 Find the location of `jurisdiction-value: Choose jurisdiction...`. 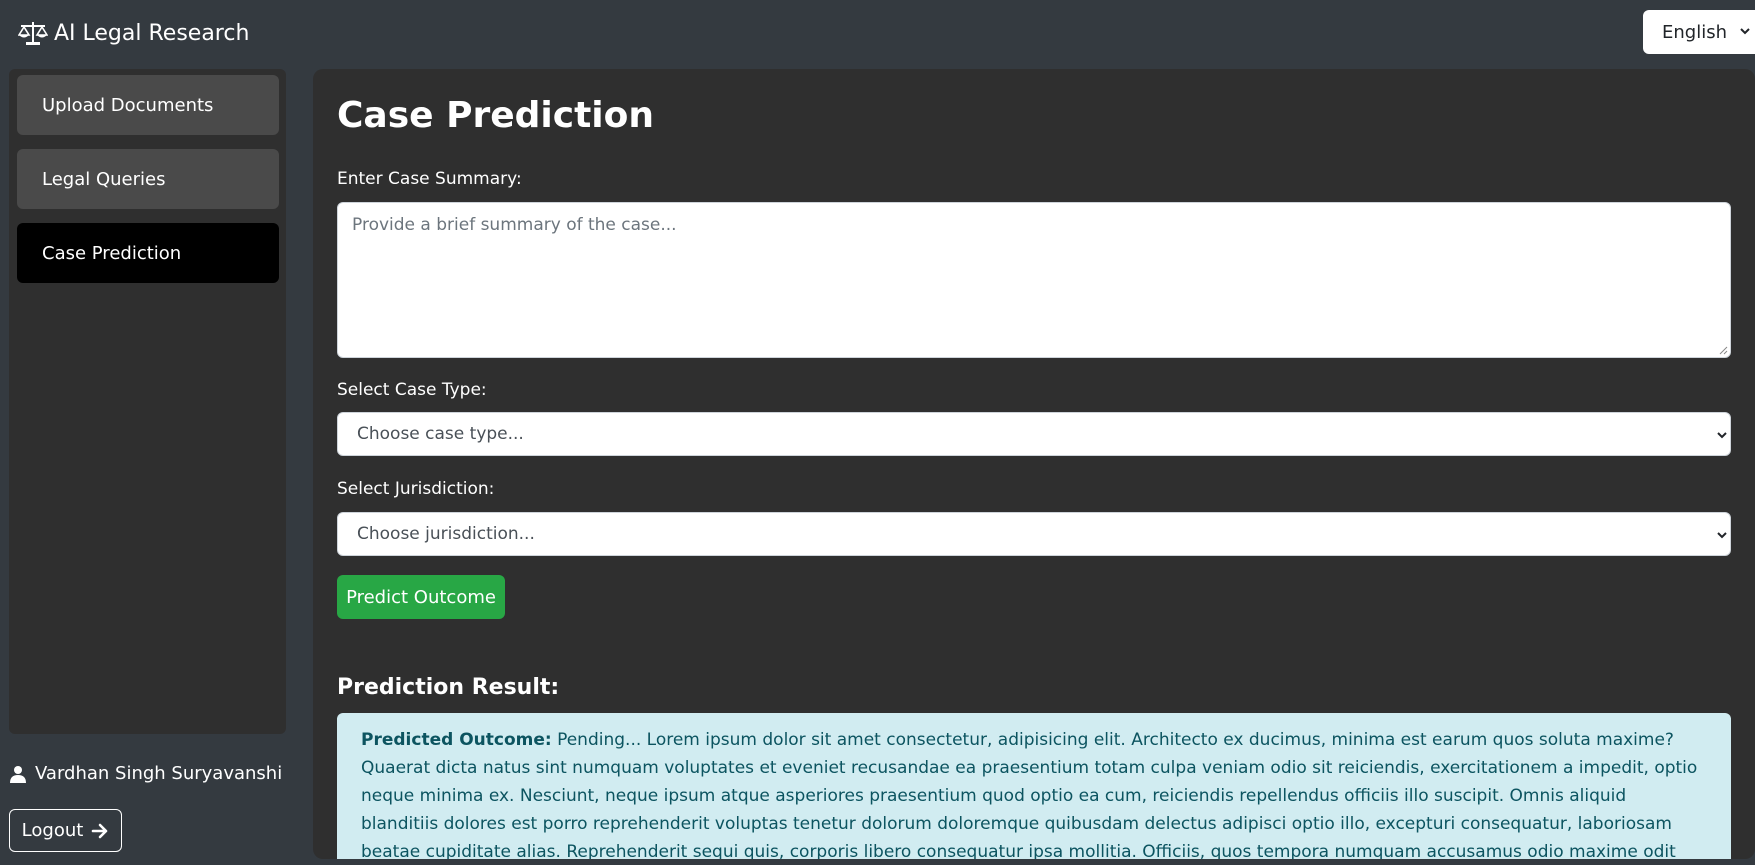

jurisdiction-value: Choose jurisdiction... is located at coordinates (446, 534).